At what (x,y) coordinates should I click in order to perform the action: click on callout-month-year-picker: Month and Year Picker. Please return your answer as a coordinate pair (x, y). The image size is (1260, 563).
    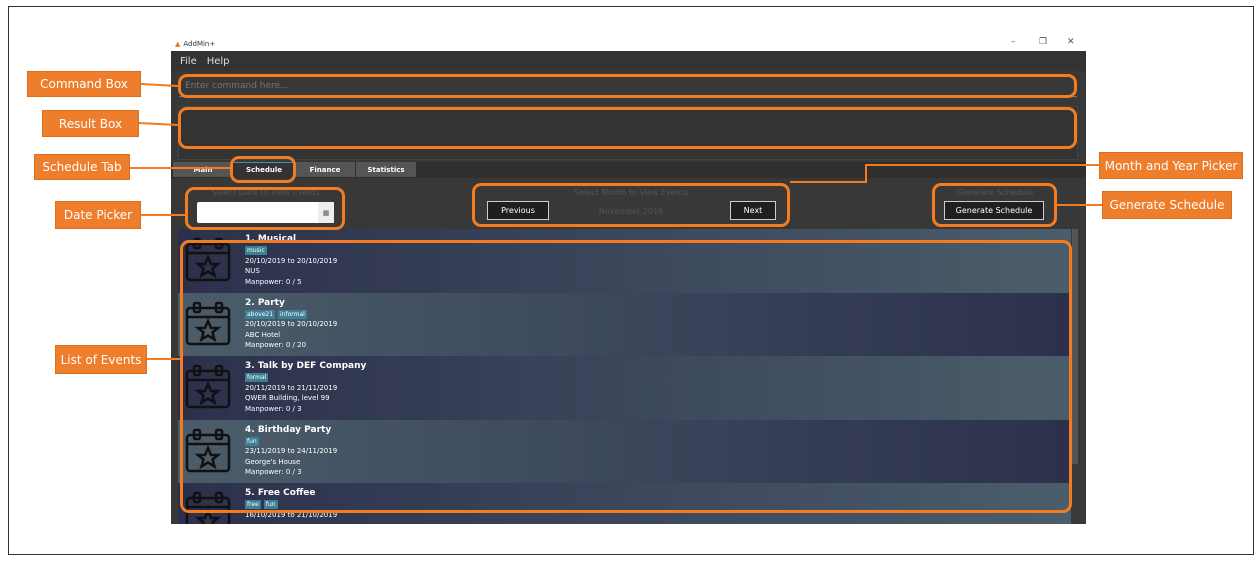
    Looking at the image, I should click on (1171, 165).